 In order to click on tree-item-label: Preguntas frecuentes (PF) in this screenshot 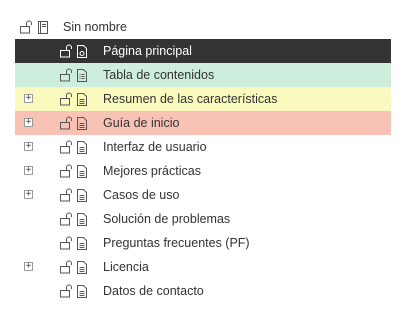, I will do `click(176, 243)`.